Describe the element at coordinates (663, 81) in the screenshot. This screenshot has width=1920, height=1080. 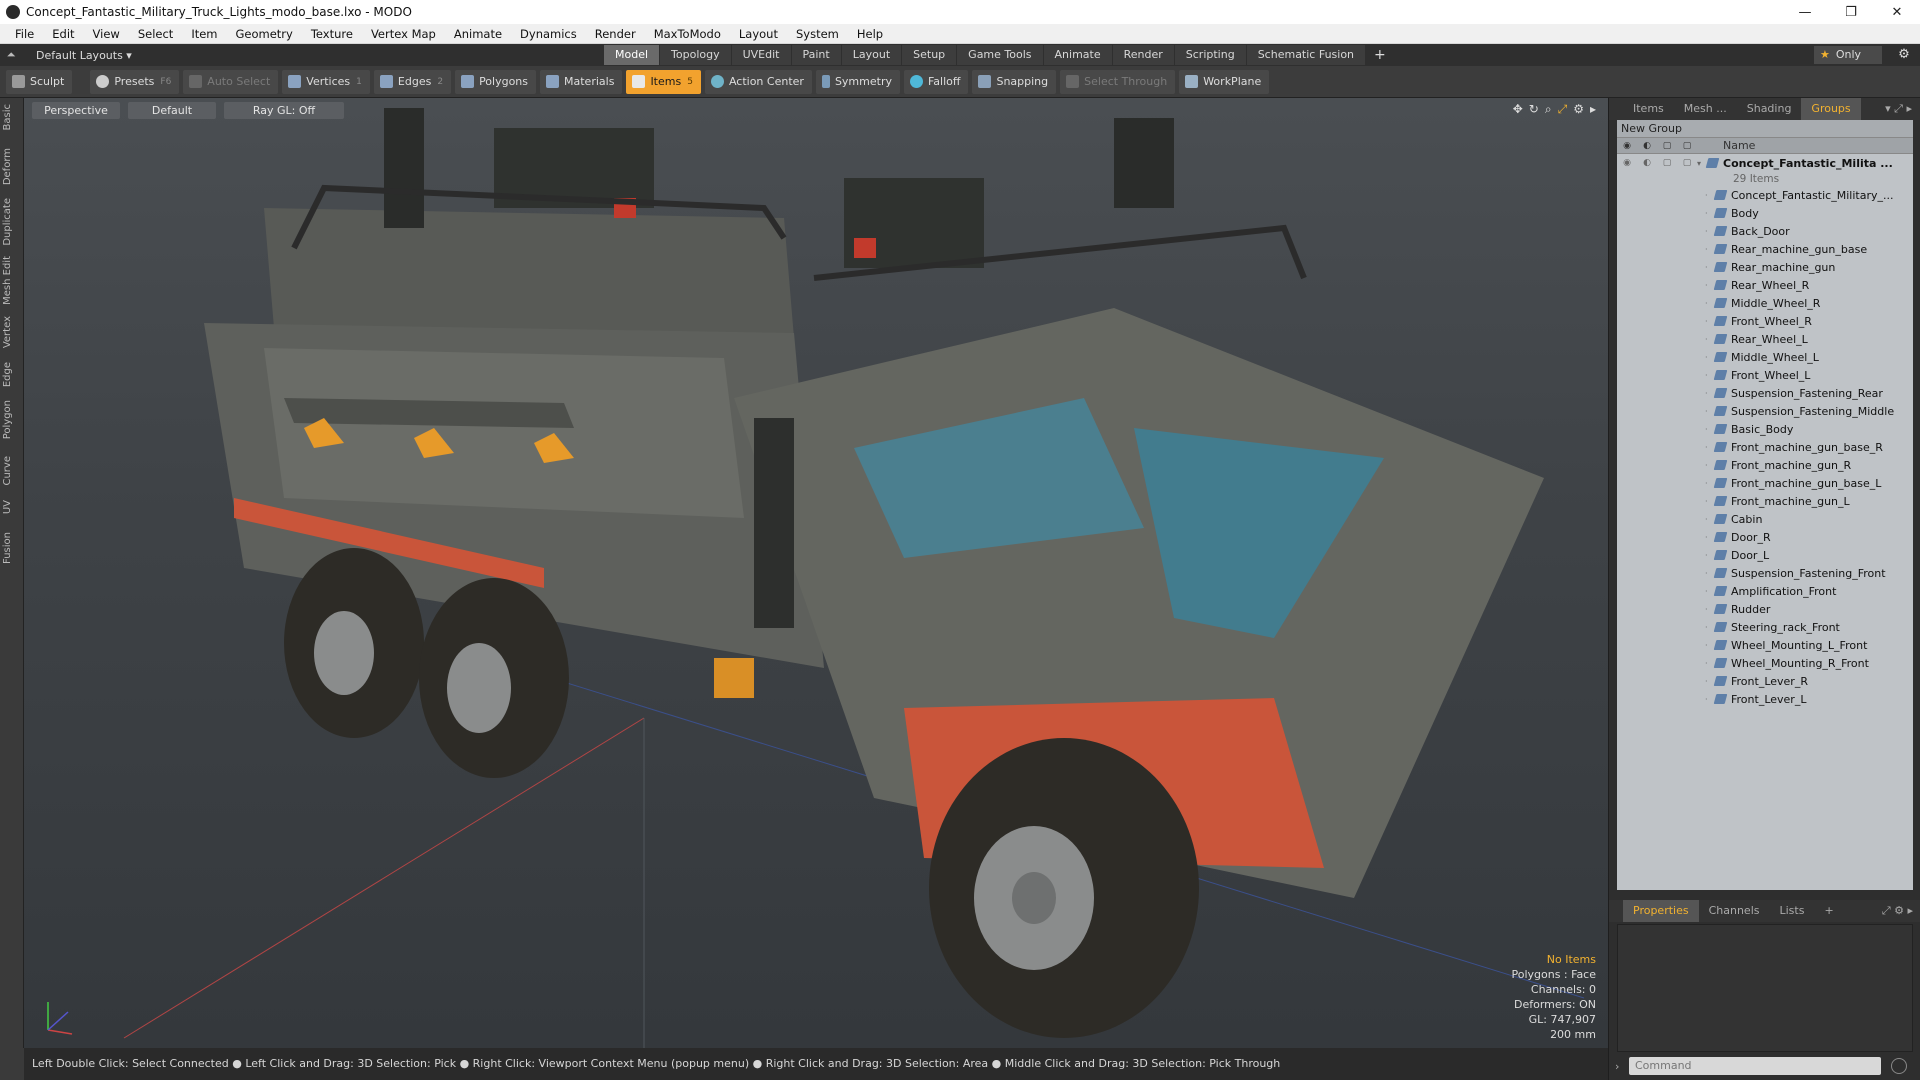
I see `items-button: Items 5` at that location.